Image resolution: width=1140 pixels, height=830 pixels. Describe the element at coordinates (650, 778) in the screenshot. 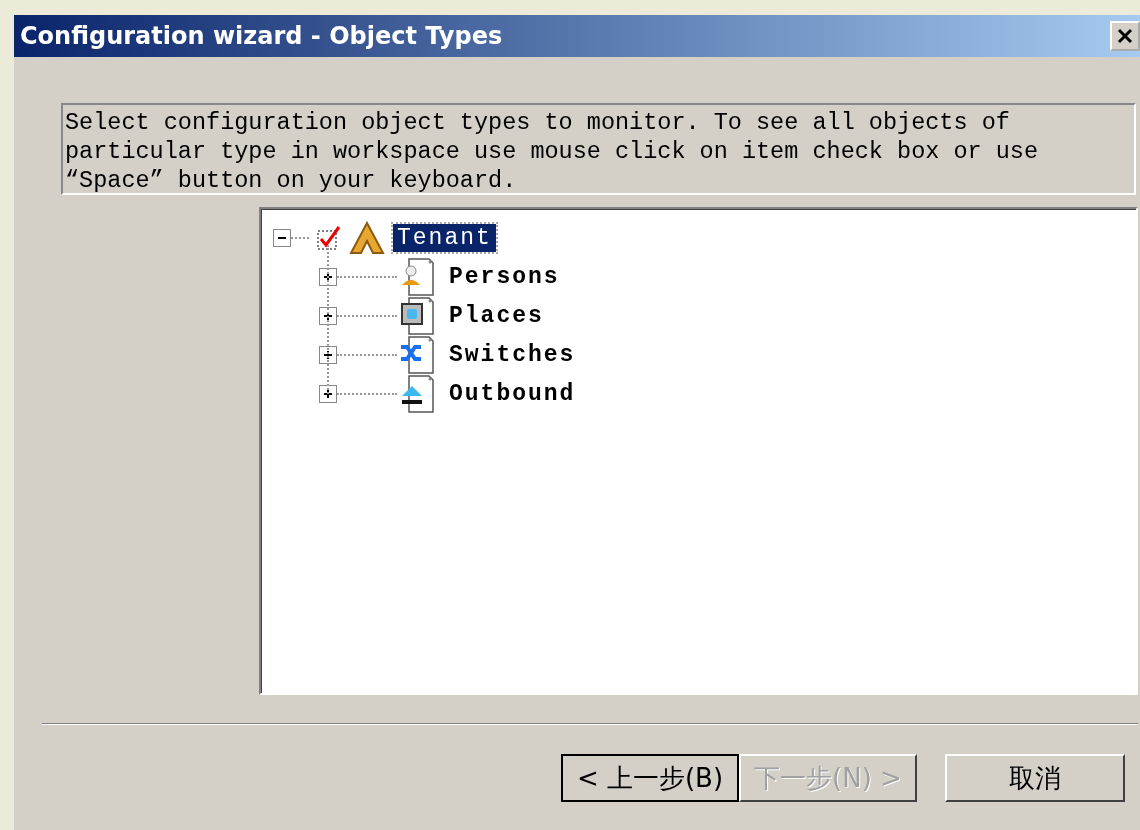

I see `wizard-button: < 上一步(B)` at that location.